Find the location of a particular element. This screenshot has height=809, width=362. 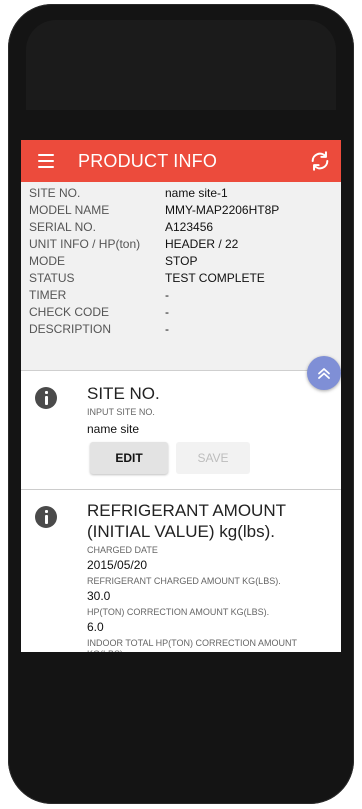

info-value: STOP is located at coordinates (181, 261).